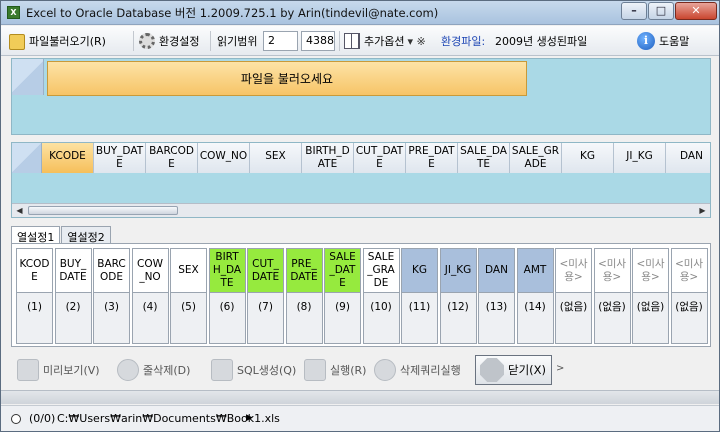  Describe the element at coordinates (492, 370) in the screenshot. I see `stop-icon` at that location.